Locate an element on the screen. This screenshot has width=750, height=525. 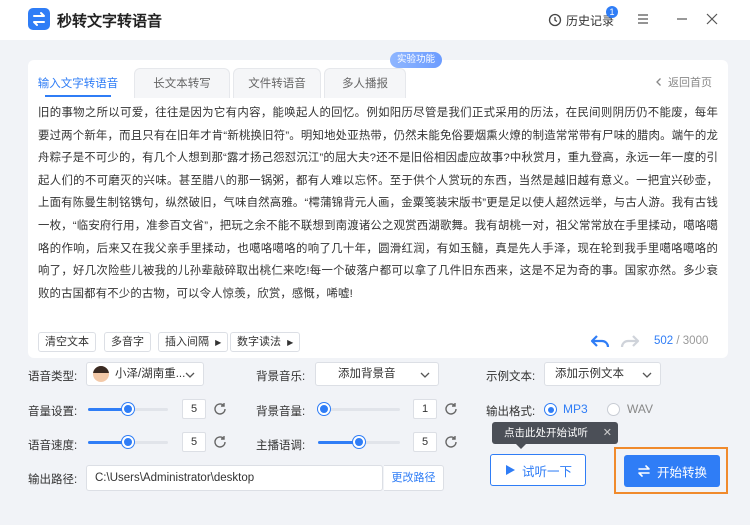
pitch-slider is located at coordinates (359, 442).